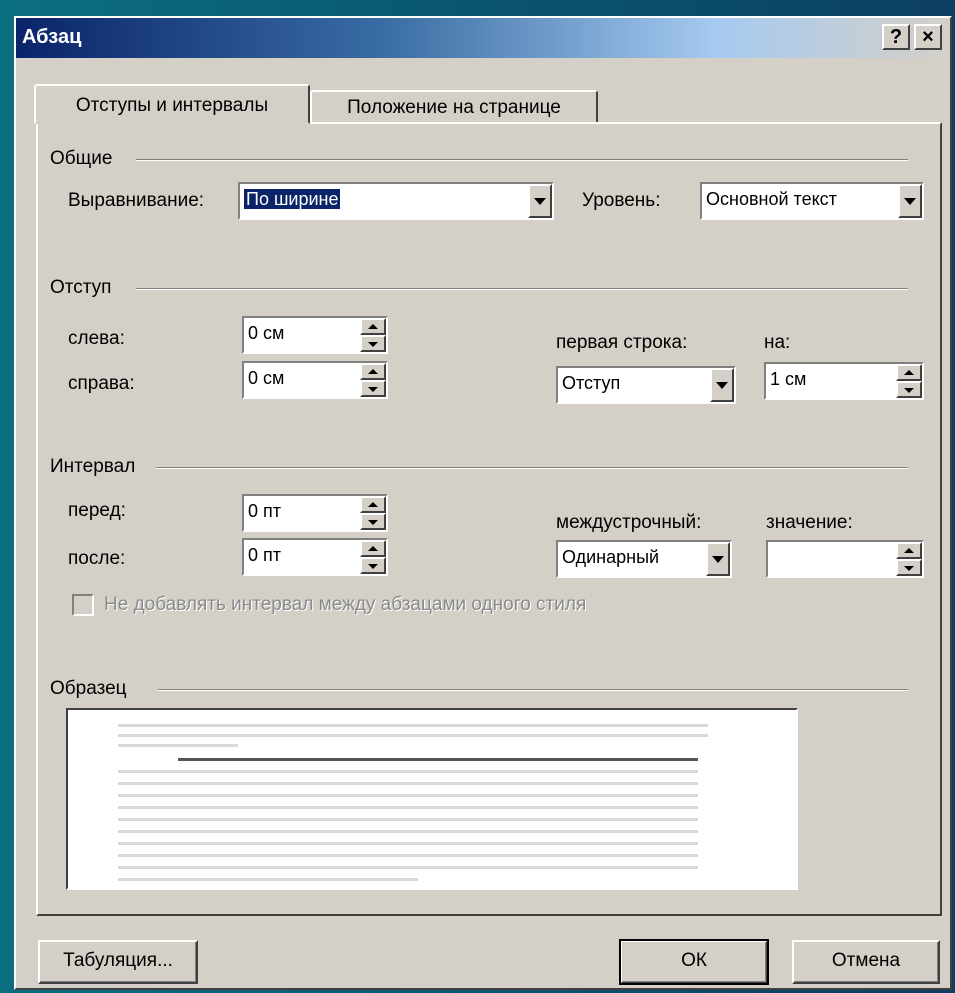 This screenshot has width=955, height=993. Describe the element at coordinates (910, 201) in the screenshot. I see `level-dropdown-chevron-icon` at that location.